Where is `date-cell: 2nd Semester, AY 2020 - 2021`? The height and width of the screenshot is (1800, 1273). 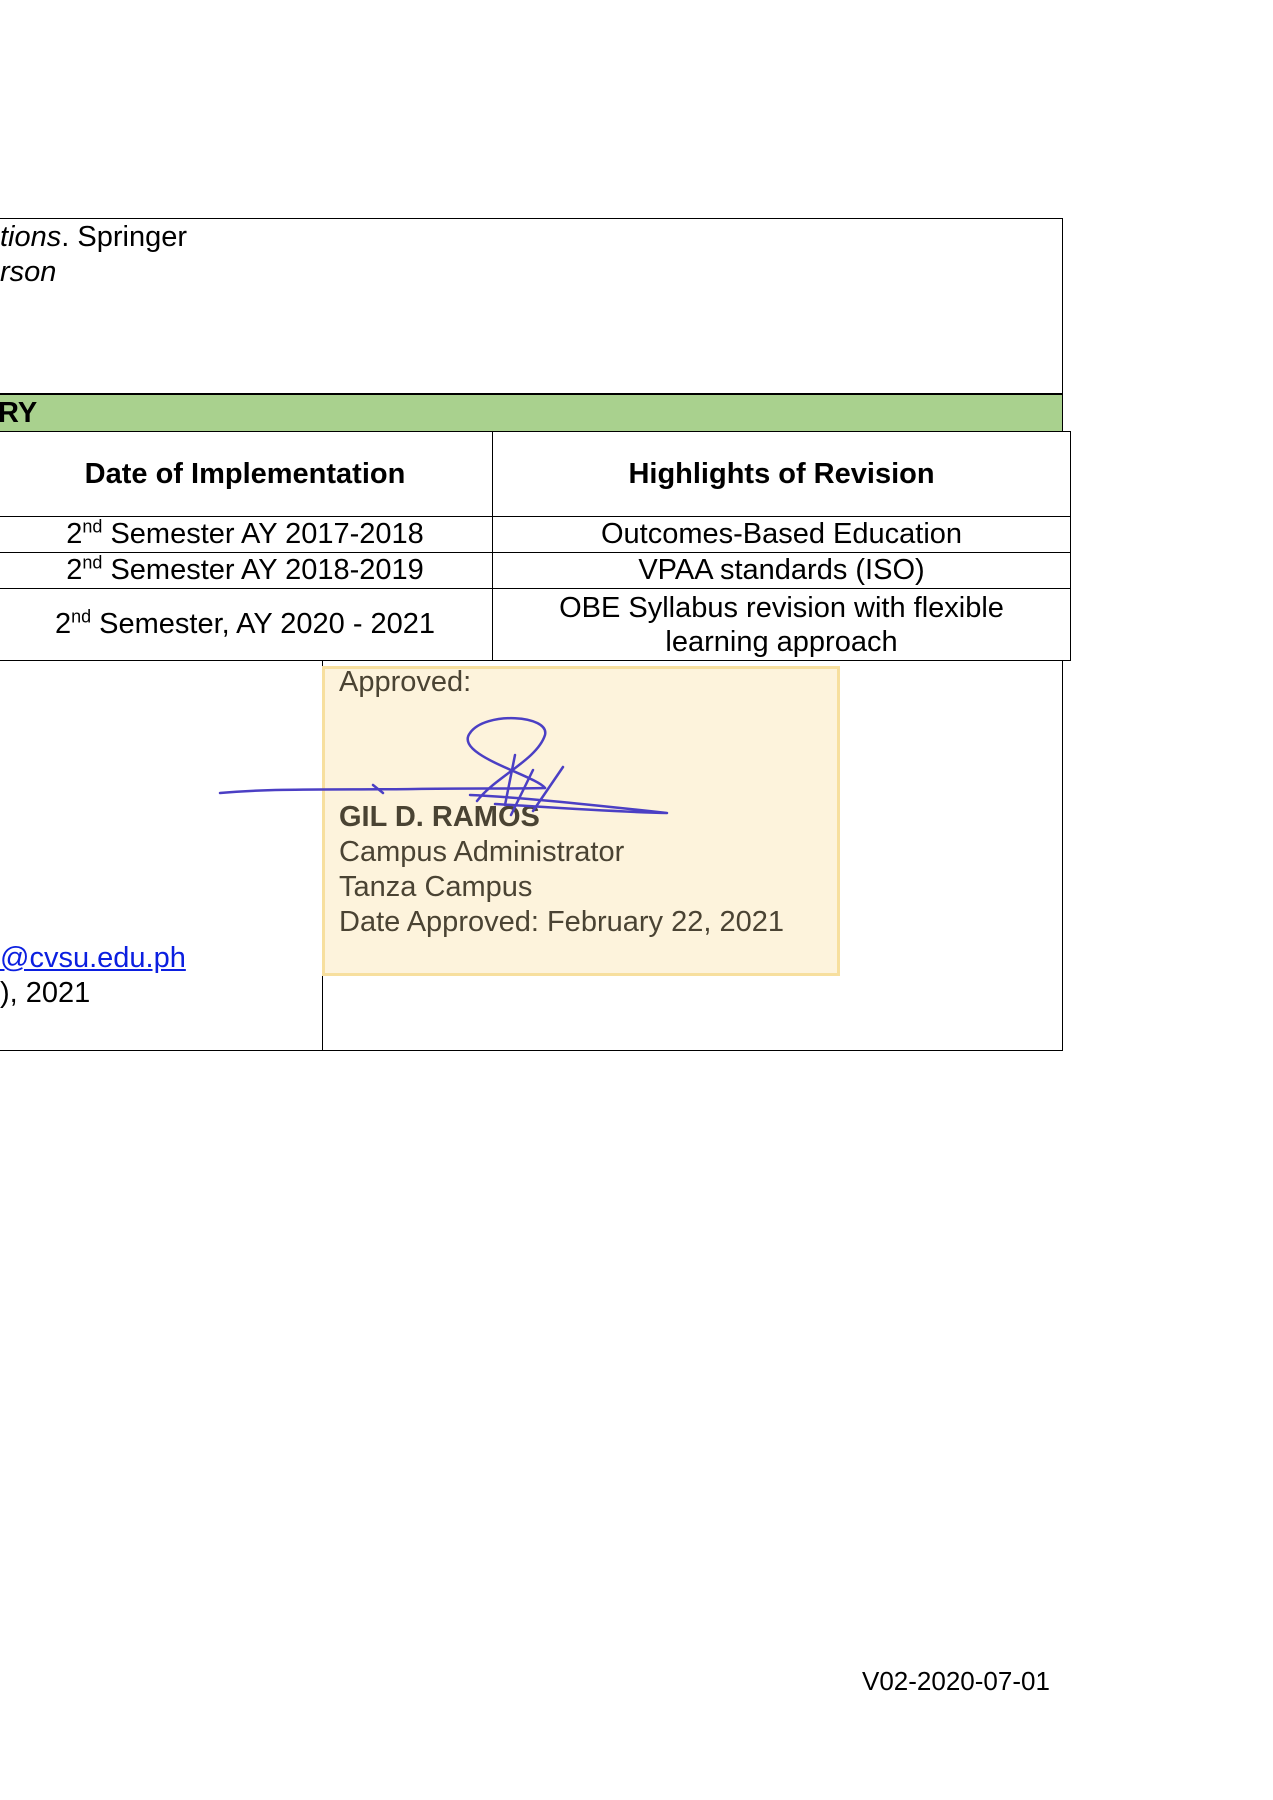 date-cell: 2nd Semester, AY 2020 - 2021 is located at coordinates (246, 624).